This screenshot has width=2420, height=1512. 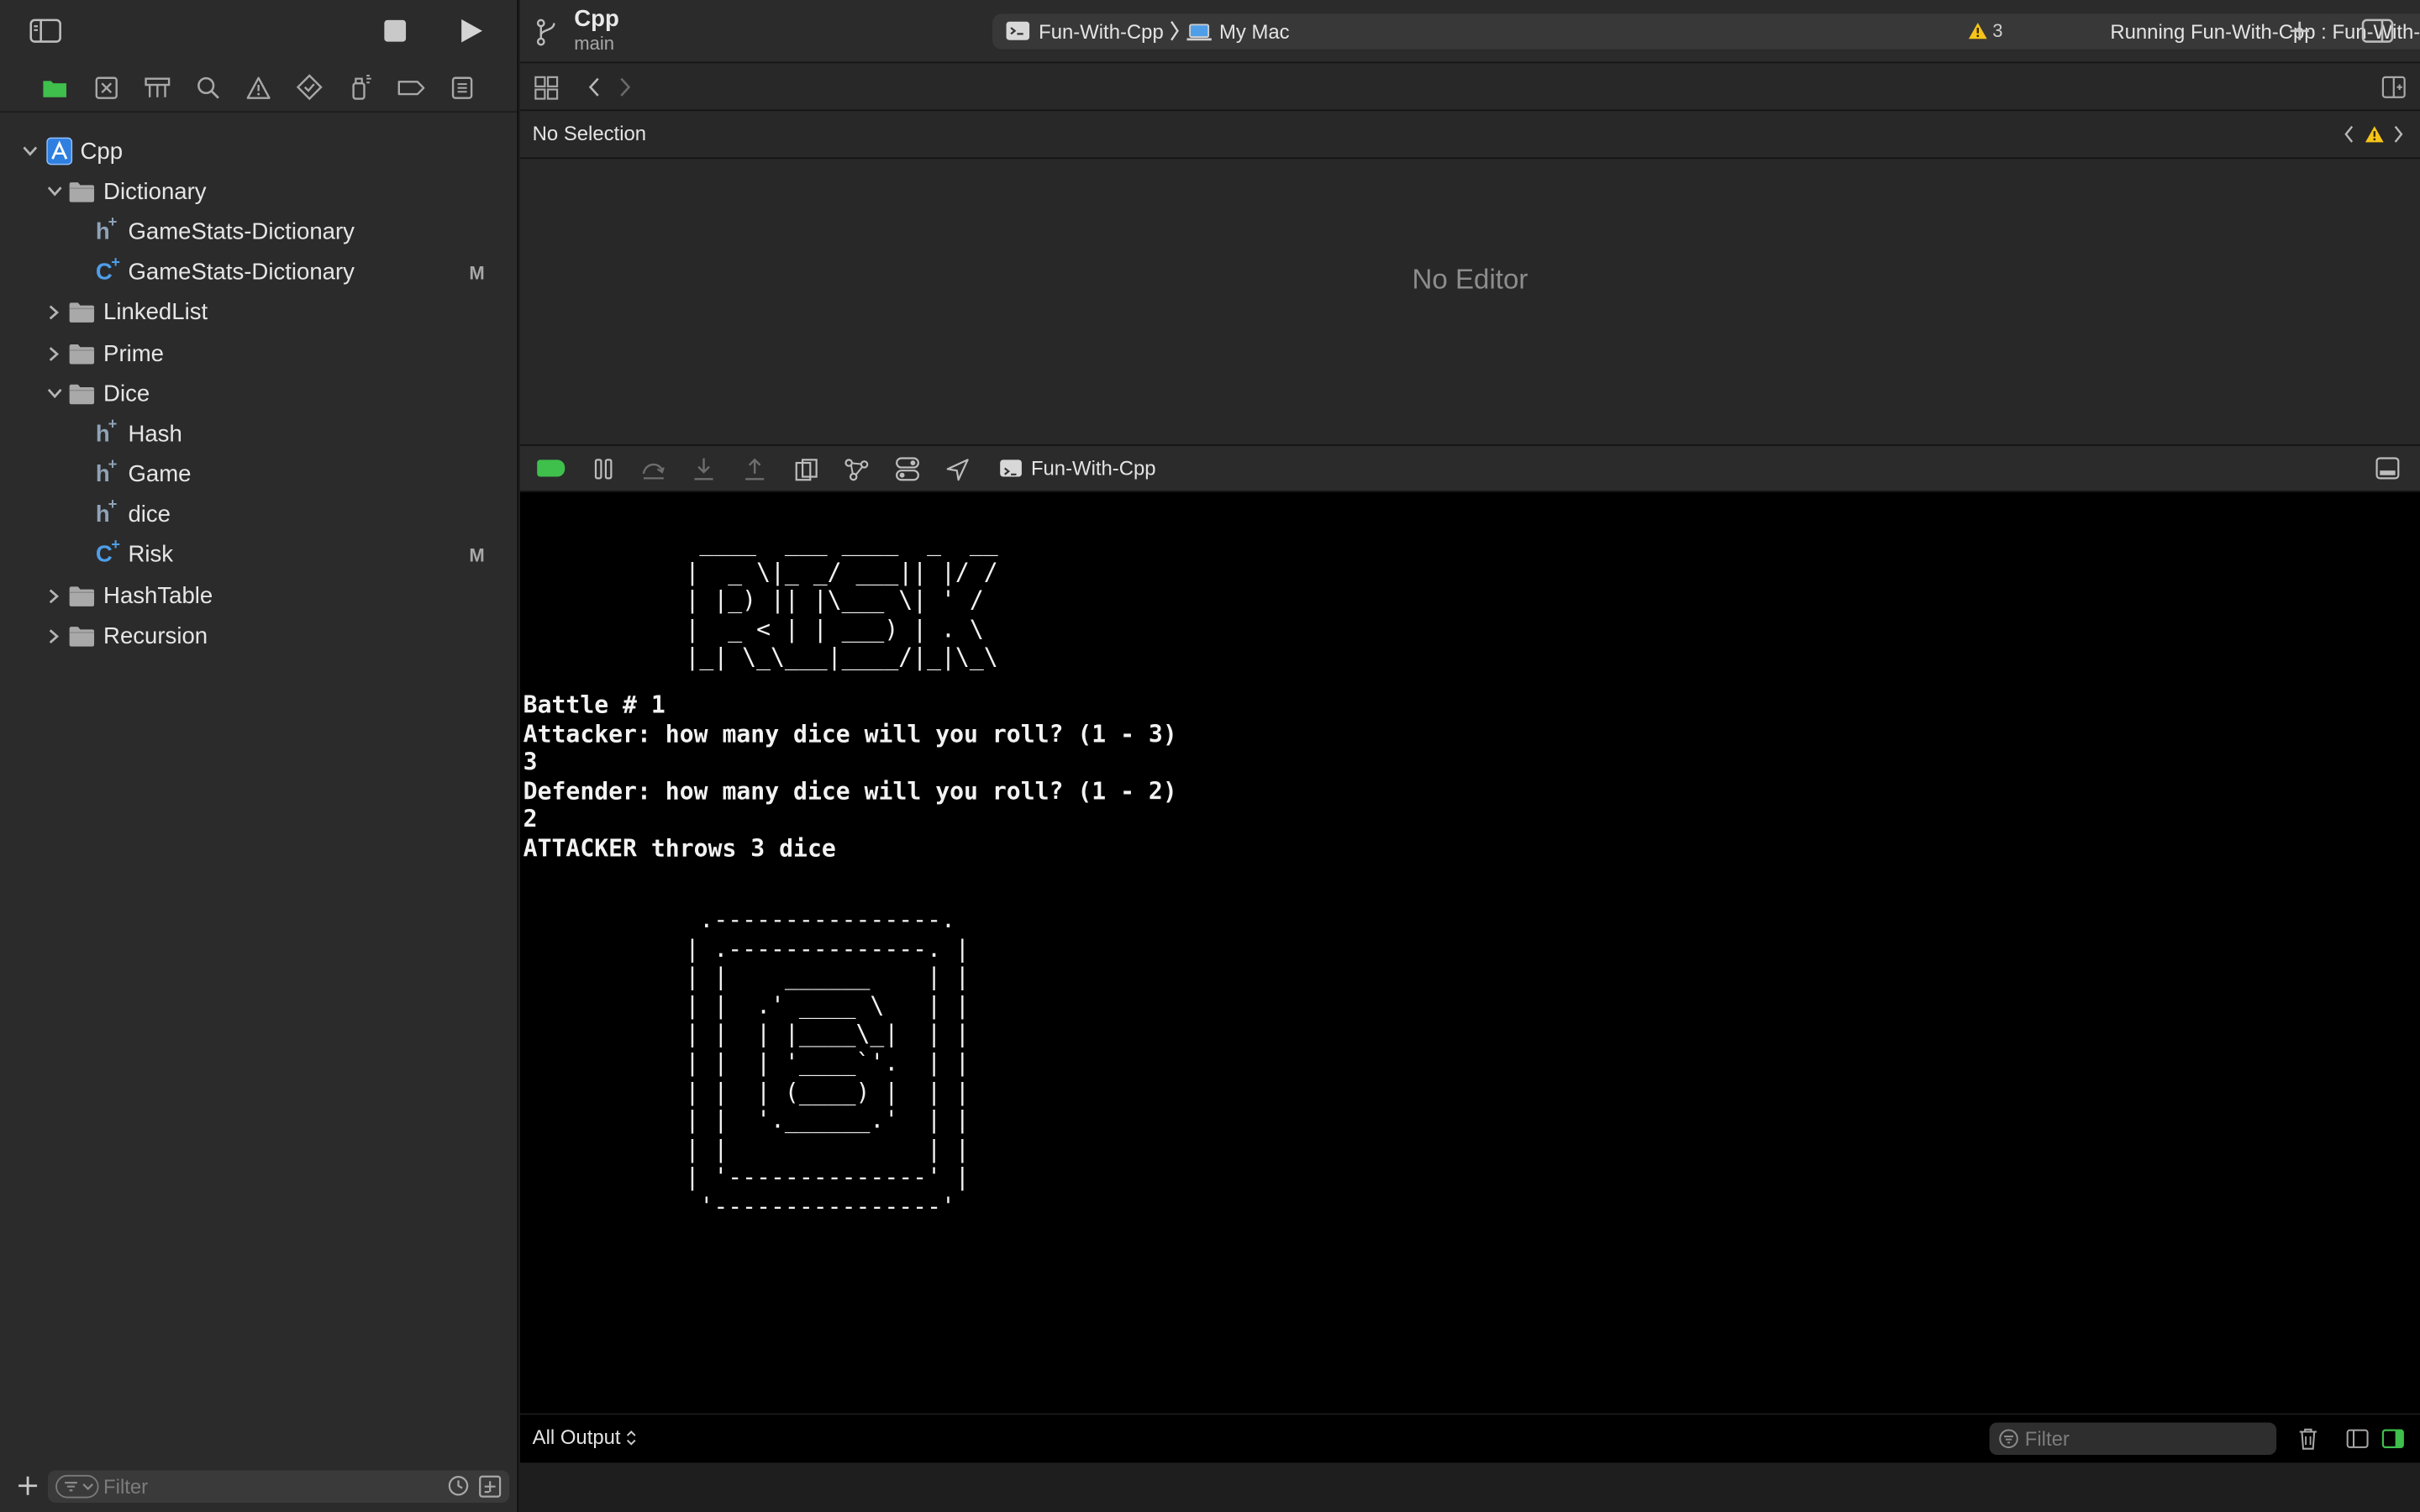 What do you see at coordinates (653, 473) in the screenshot?
I see `step-over-icon` at bounding box center [653, 473].